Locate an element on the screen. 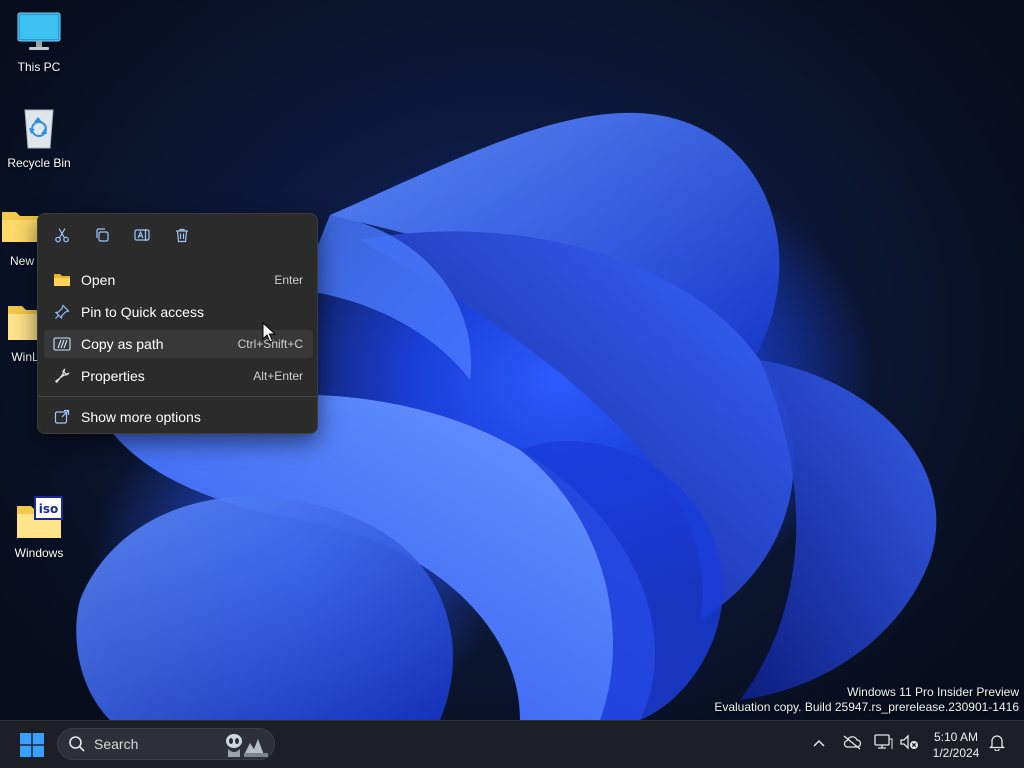 This screenshot has width=1024, height=768. monitor-icon is located at coordinates (39, 32).